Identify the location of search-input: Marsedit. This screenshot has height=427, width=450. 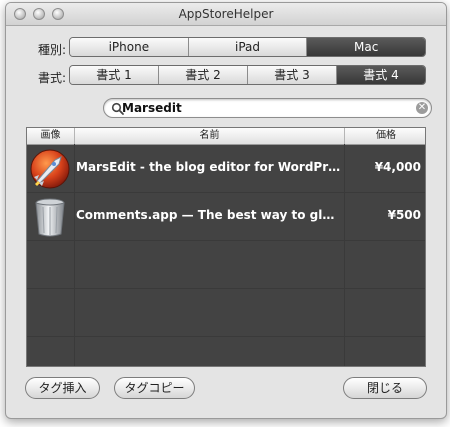
(152, 108).